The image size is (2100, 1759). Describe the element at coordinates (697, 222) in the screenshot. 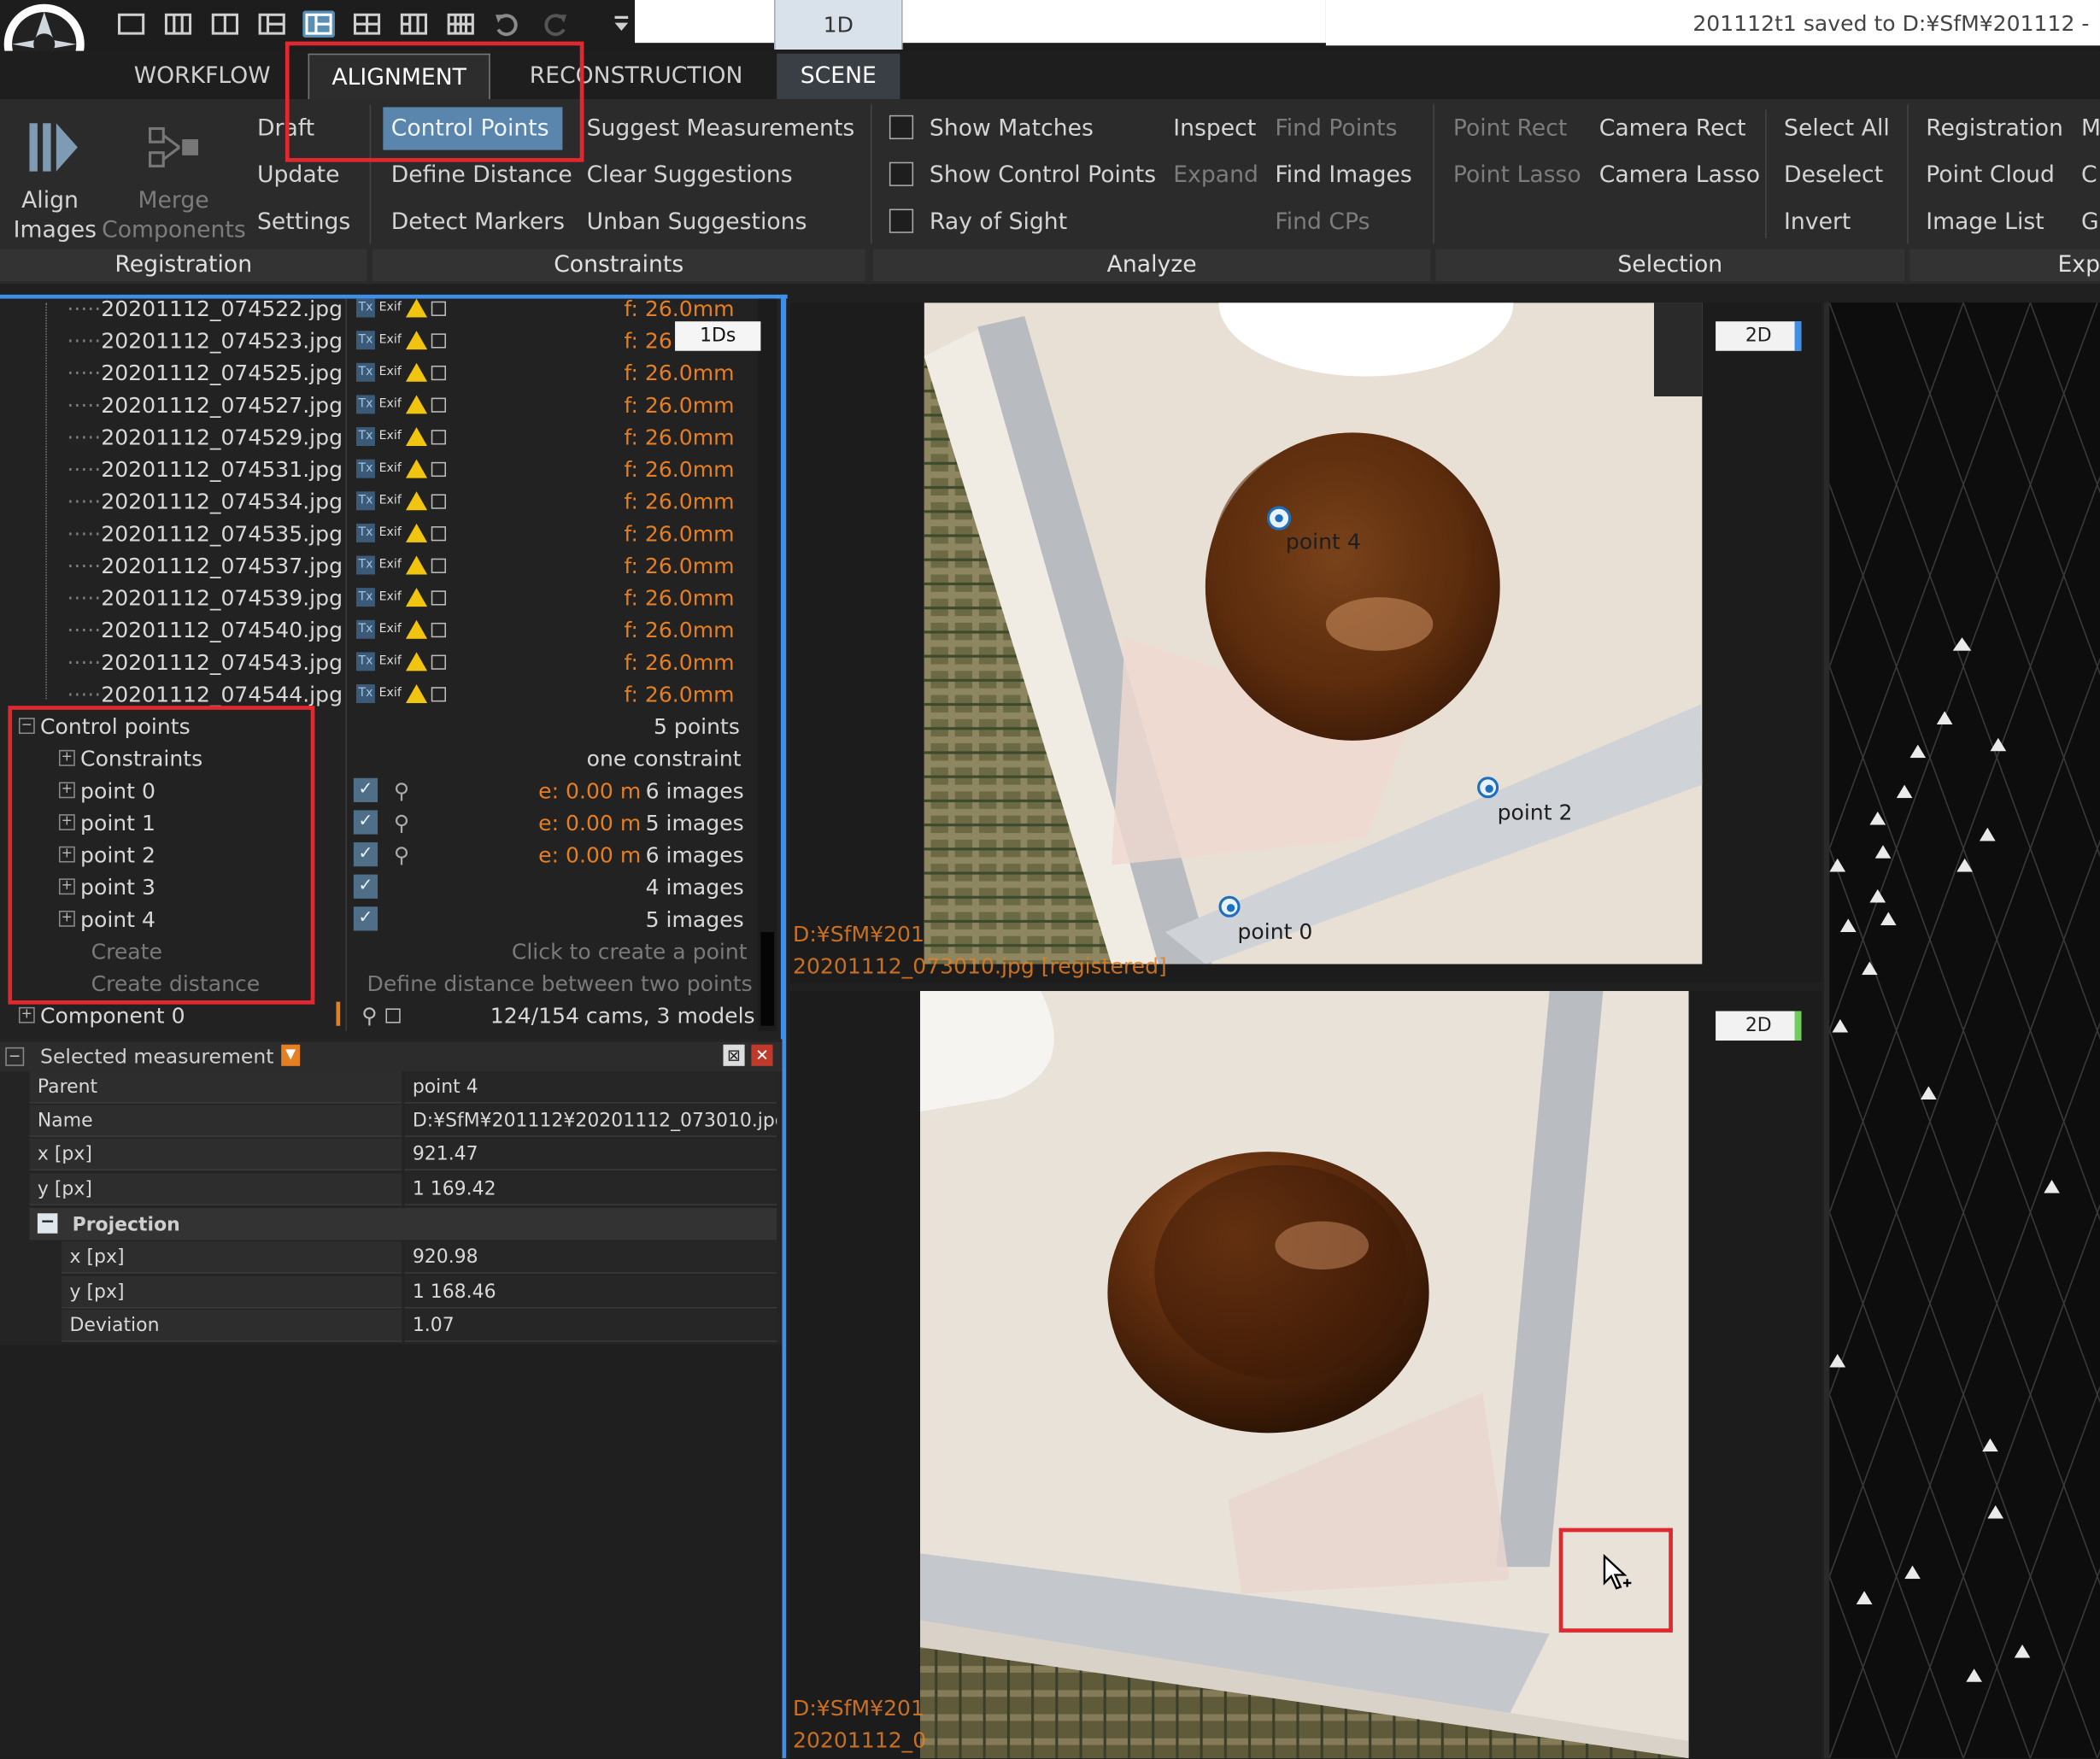

I see `unban-suggestions-button: Unban Suggestions` at that location.